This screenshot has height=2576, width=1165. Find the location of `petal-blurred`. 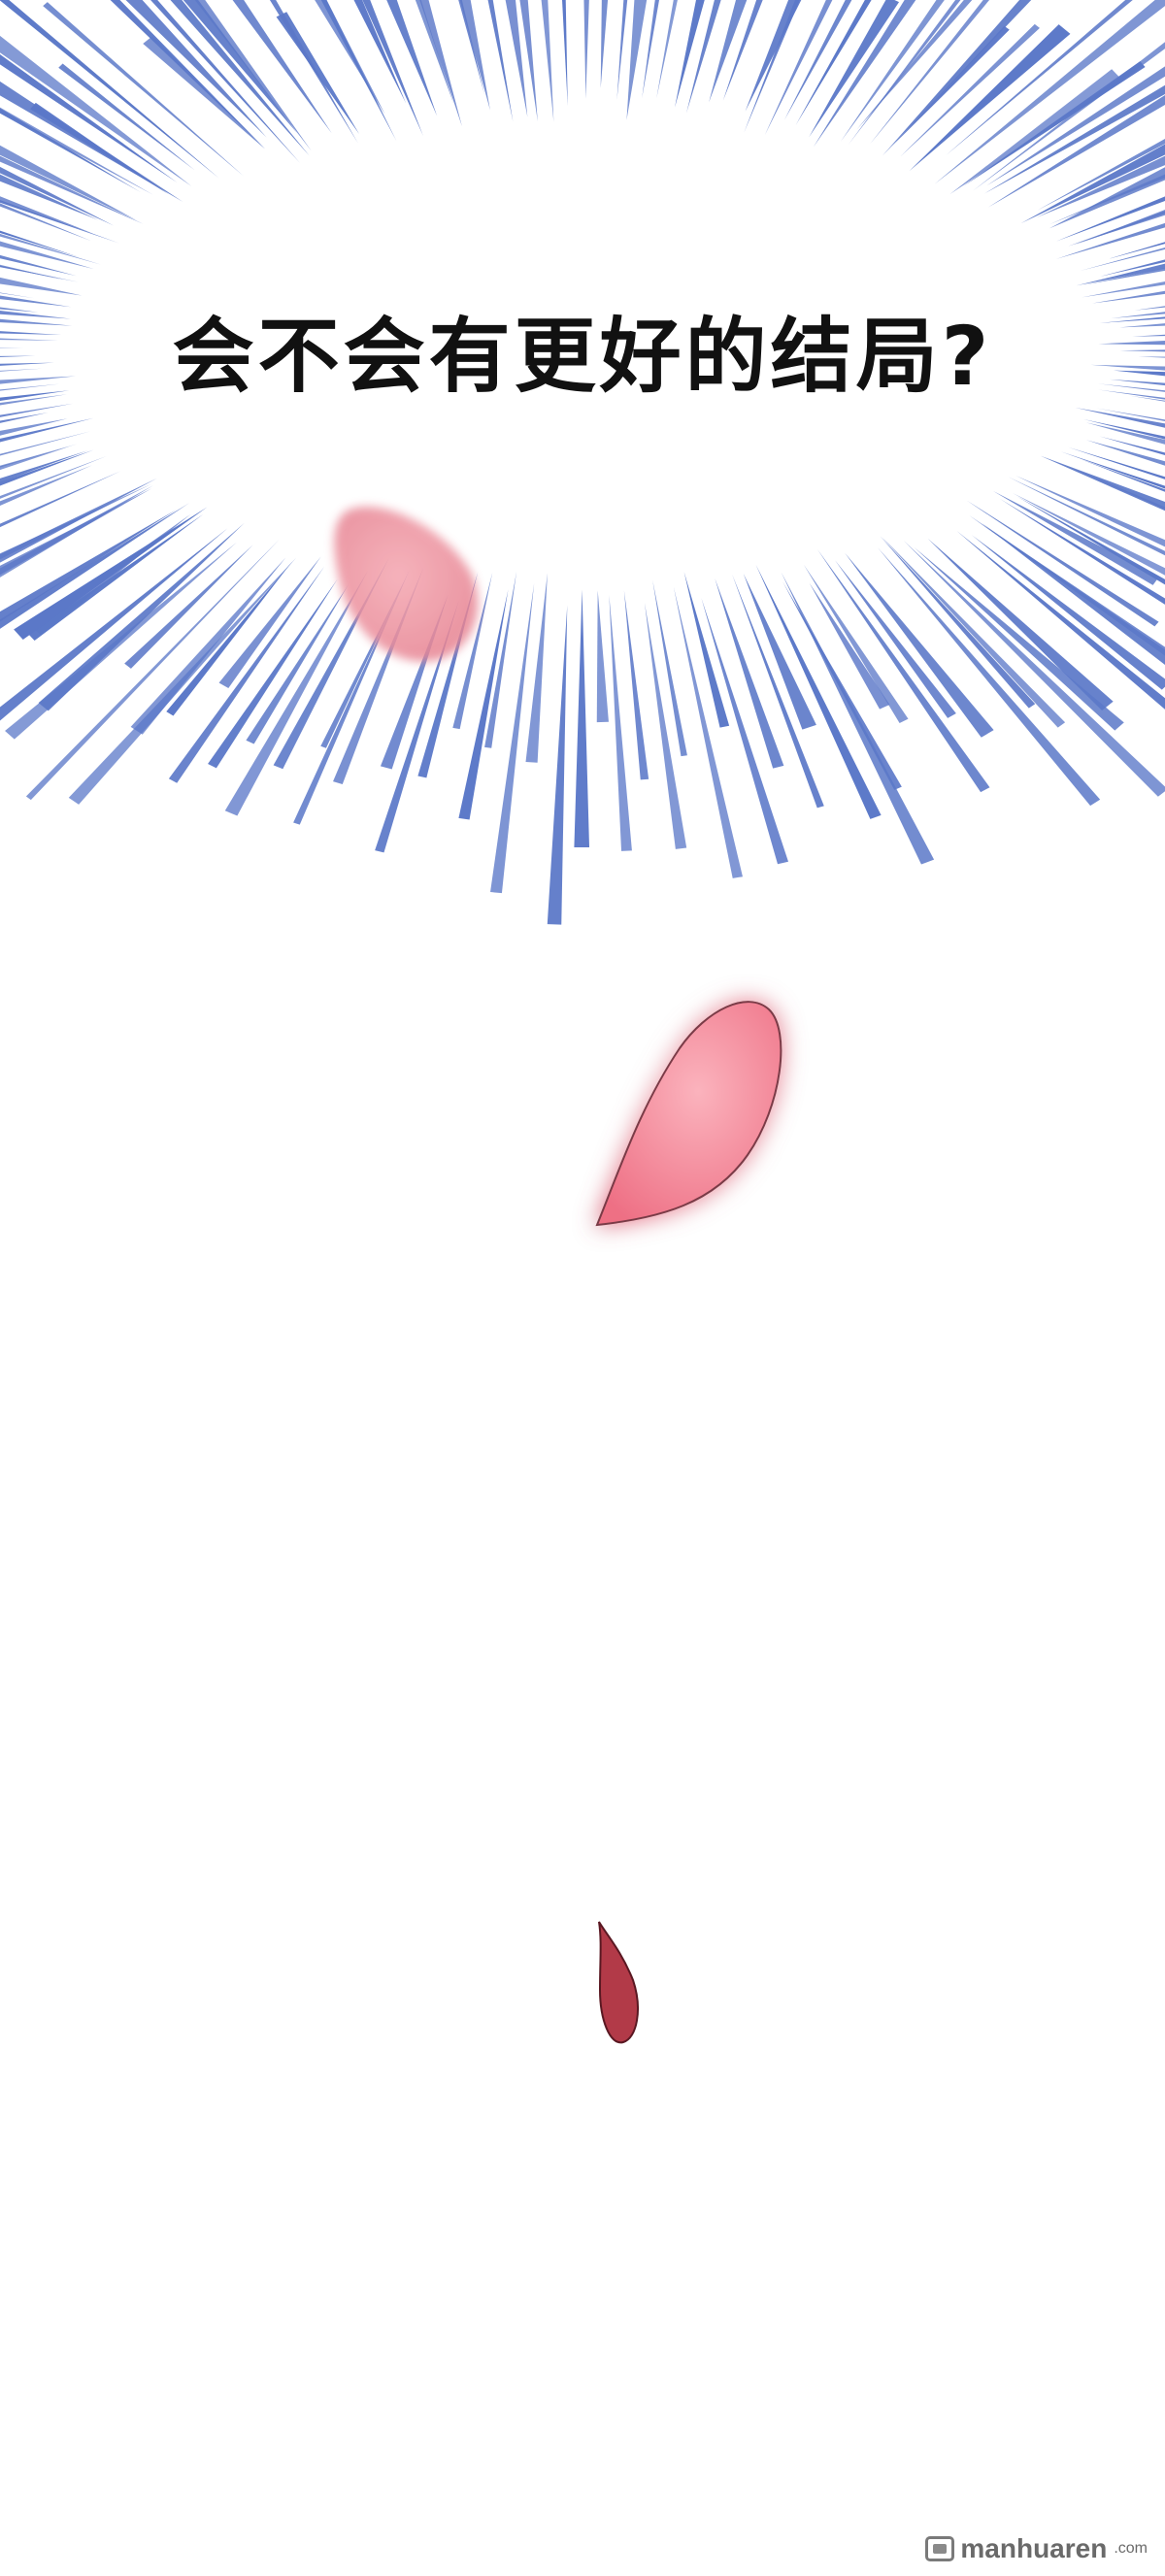

petal-blurred is located at coordinates (406, 584).